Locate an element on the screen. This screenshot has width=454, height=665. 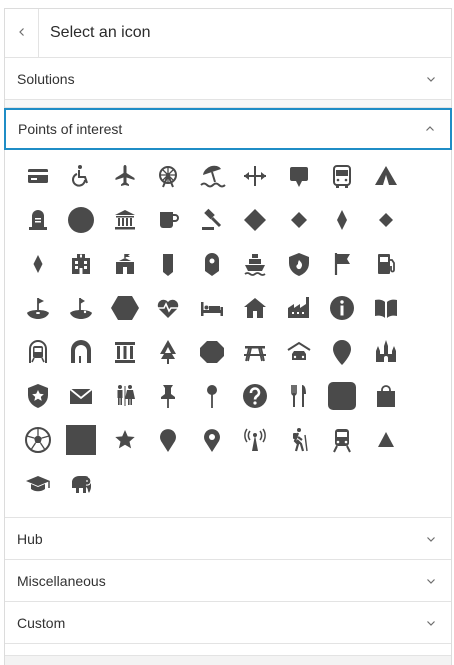
envelope-icon is located at coordinates (81, 398).